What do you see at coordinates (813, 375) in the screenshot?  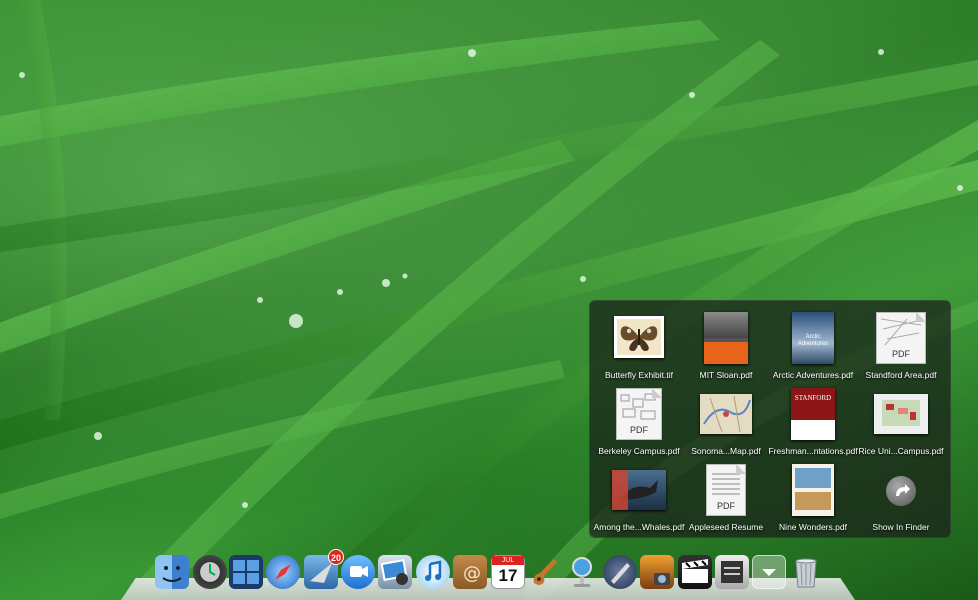 I see `stack-item-label: Arctic Adventures.pdf` at bounding box center [813, 375].